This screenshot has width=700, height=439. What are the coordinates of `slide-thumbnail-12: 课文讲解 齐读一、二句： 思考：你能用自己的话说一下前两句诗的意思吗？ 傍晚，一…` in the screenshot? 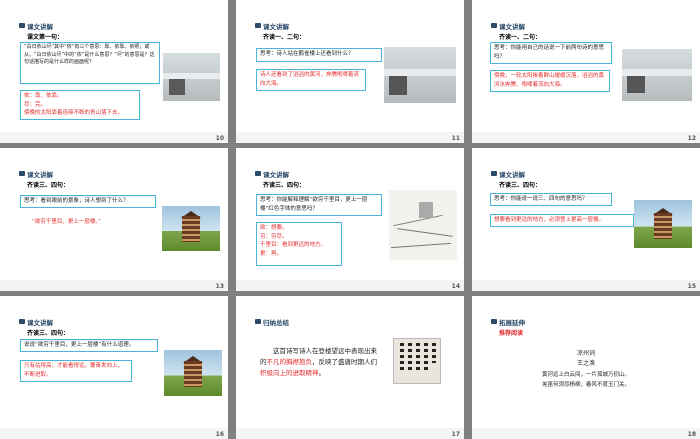 It's located at (586, 71).